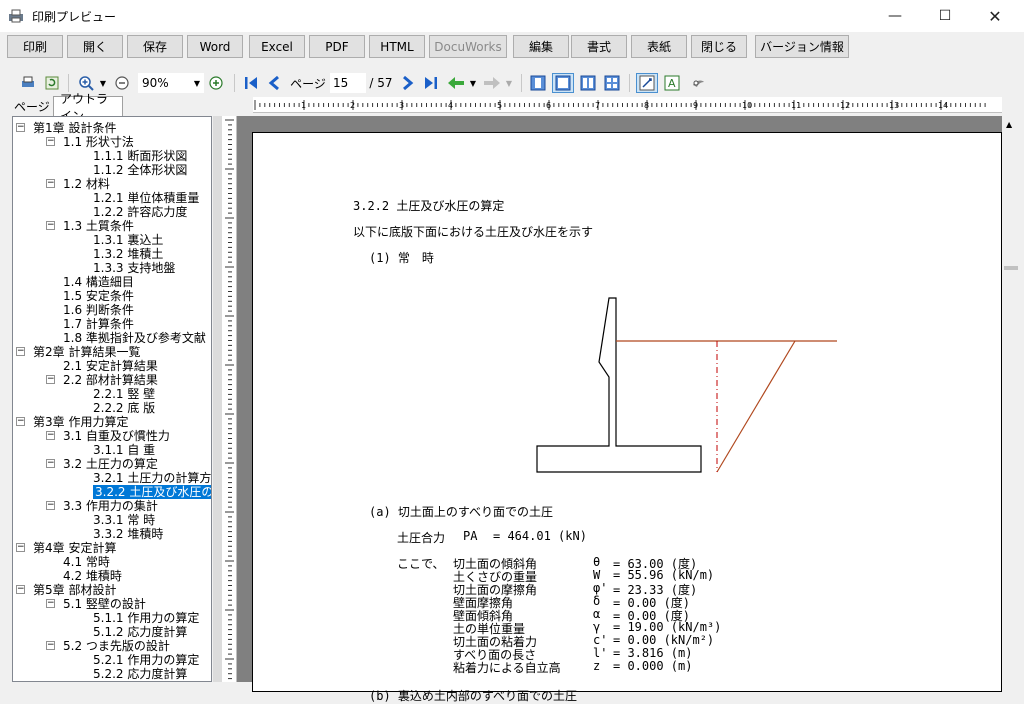 This screenshot has width=1024, height=704. Describe the element at coordinates (217, 399) in the screenshot. I see `splitter` at that location.